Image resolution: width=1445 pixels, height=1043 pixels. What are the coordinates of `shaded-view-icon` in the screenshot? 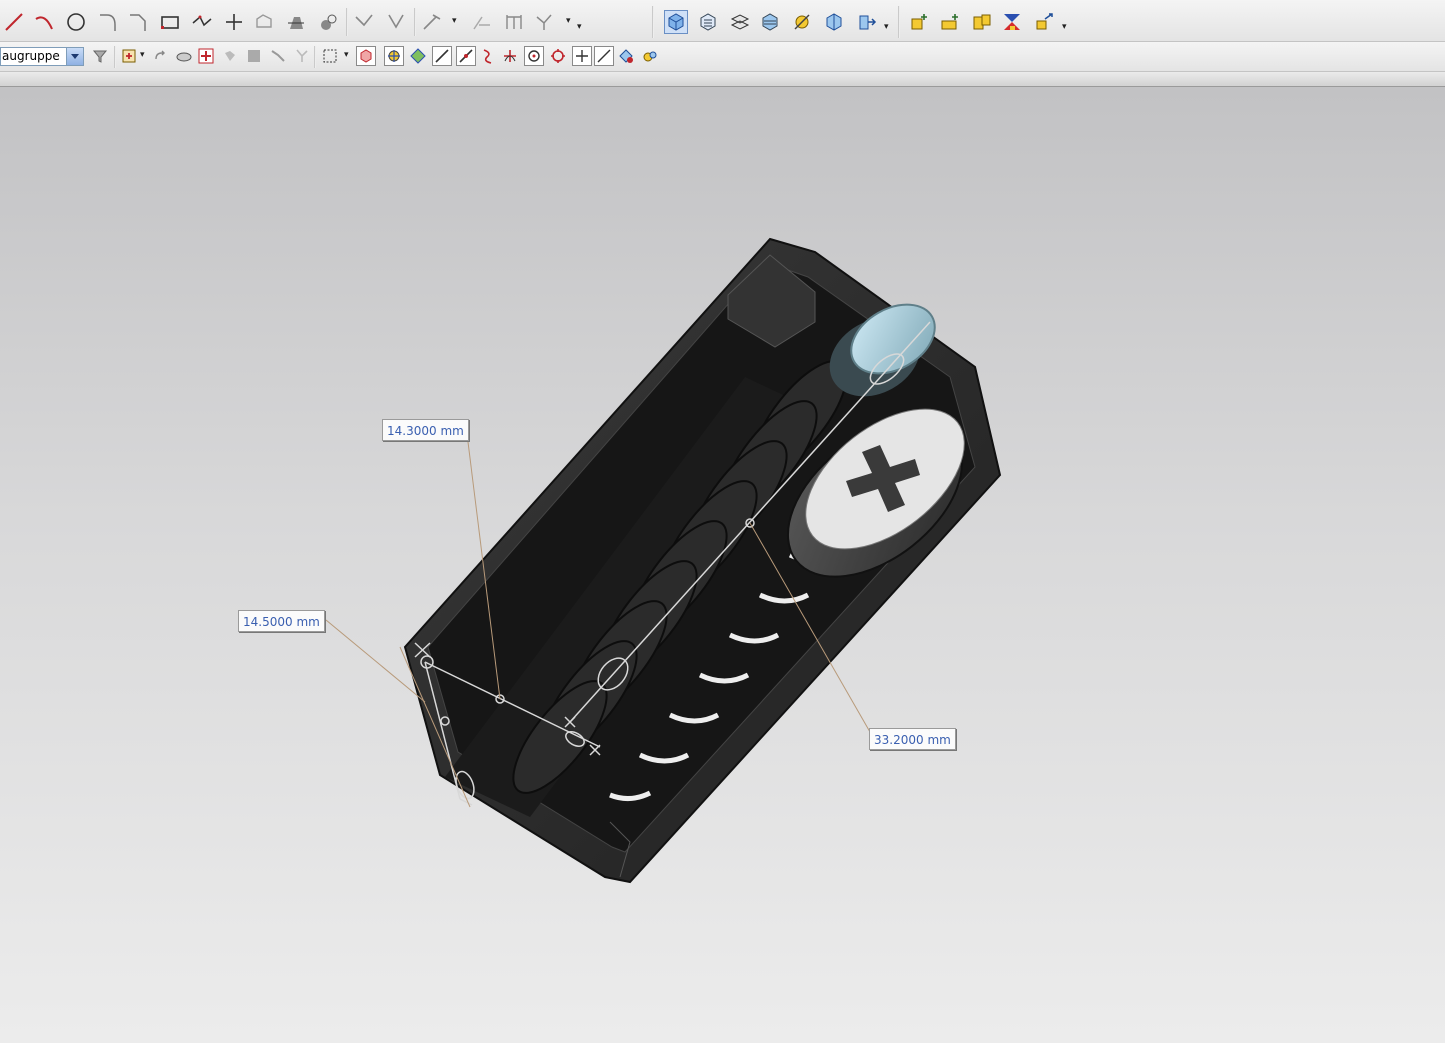 It's located at (544, 22).